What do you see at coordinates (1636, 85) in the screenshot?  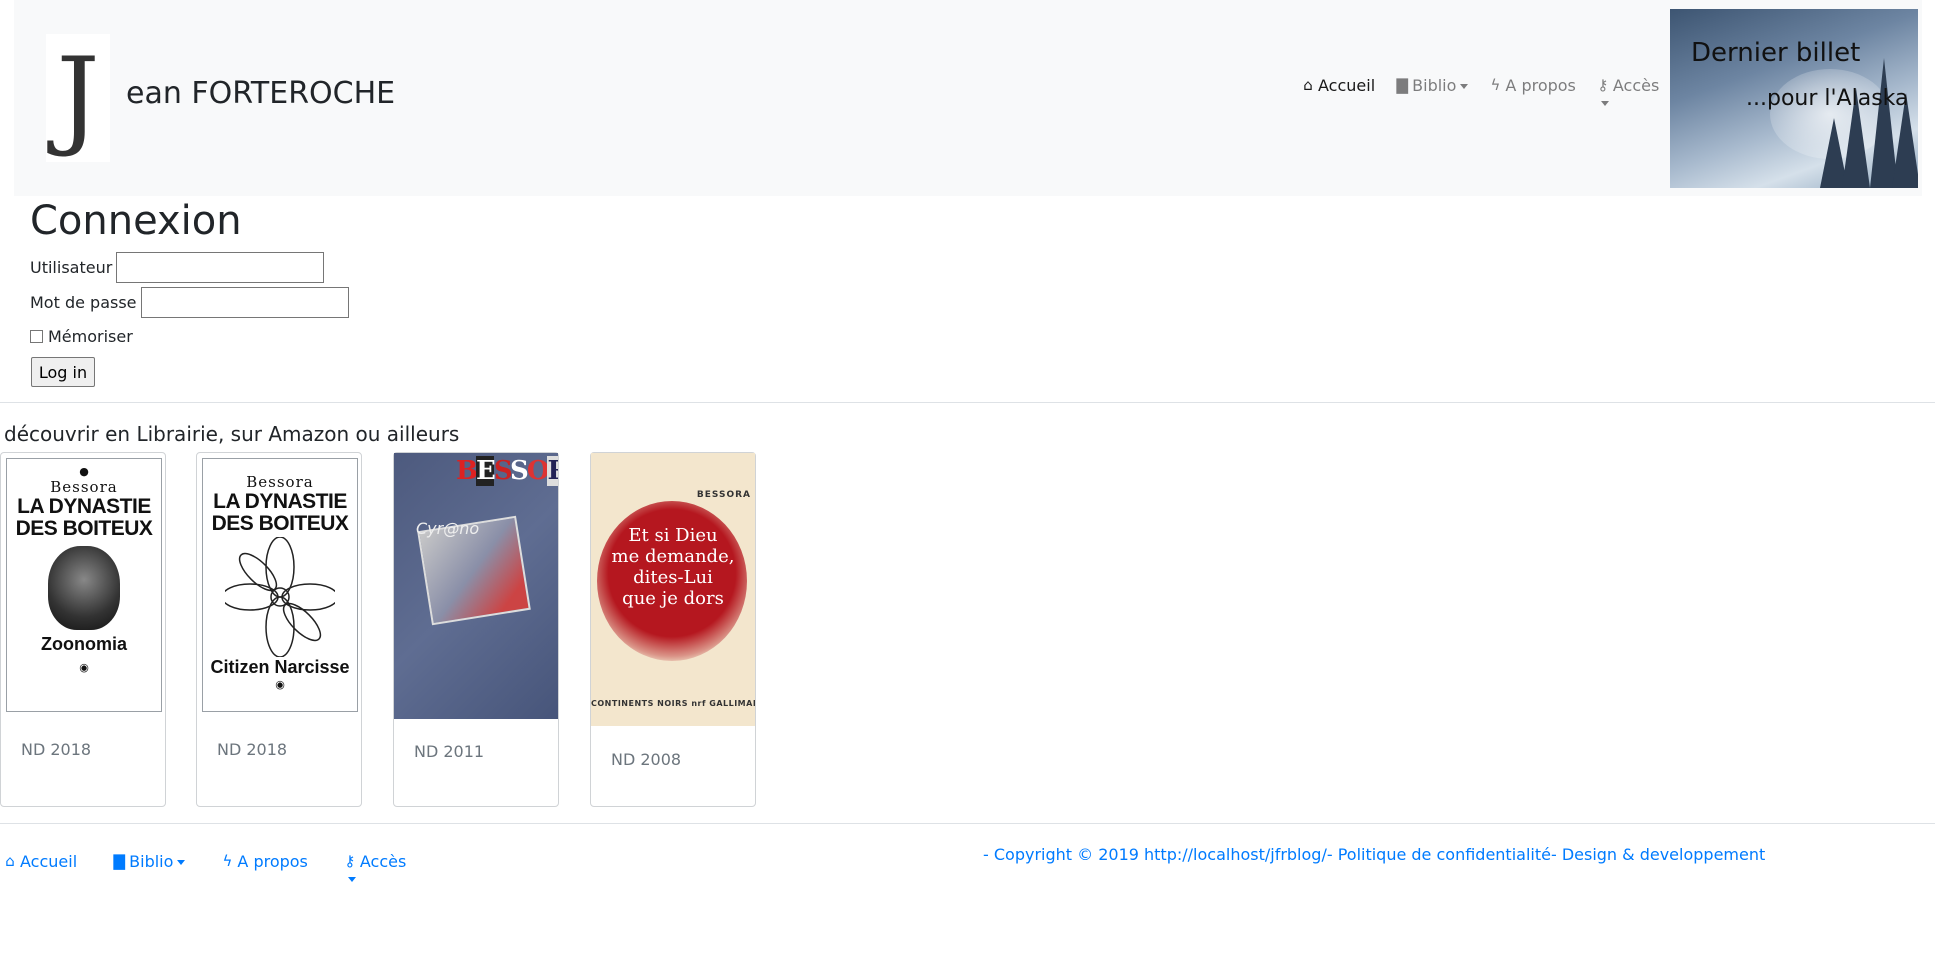 I see `nav-acces-label: Accès` at bounding box center [1636, 85].